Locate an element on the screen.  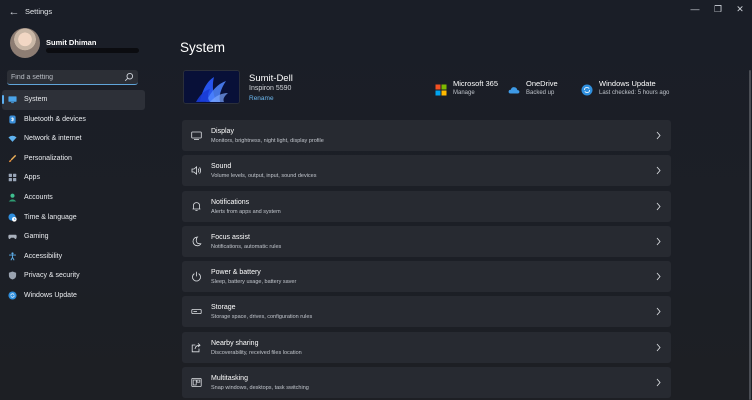
globe-clock-icon is located at coordinates (12, 217).